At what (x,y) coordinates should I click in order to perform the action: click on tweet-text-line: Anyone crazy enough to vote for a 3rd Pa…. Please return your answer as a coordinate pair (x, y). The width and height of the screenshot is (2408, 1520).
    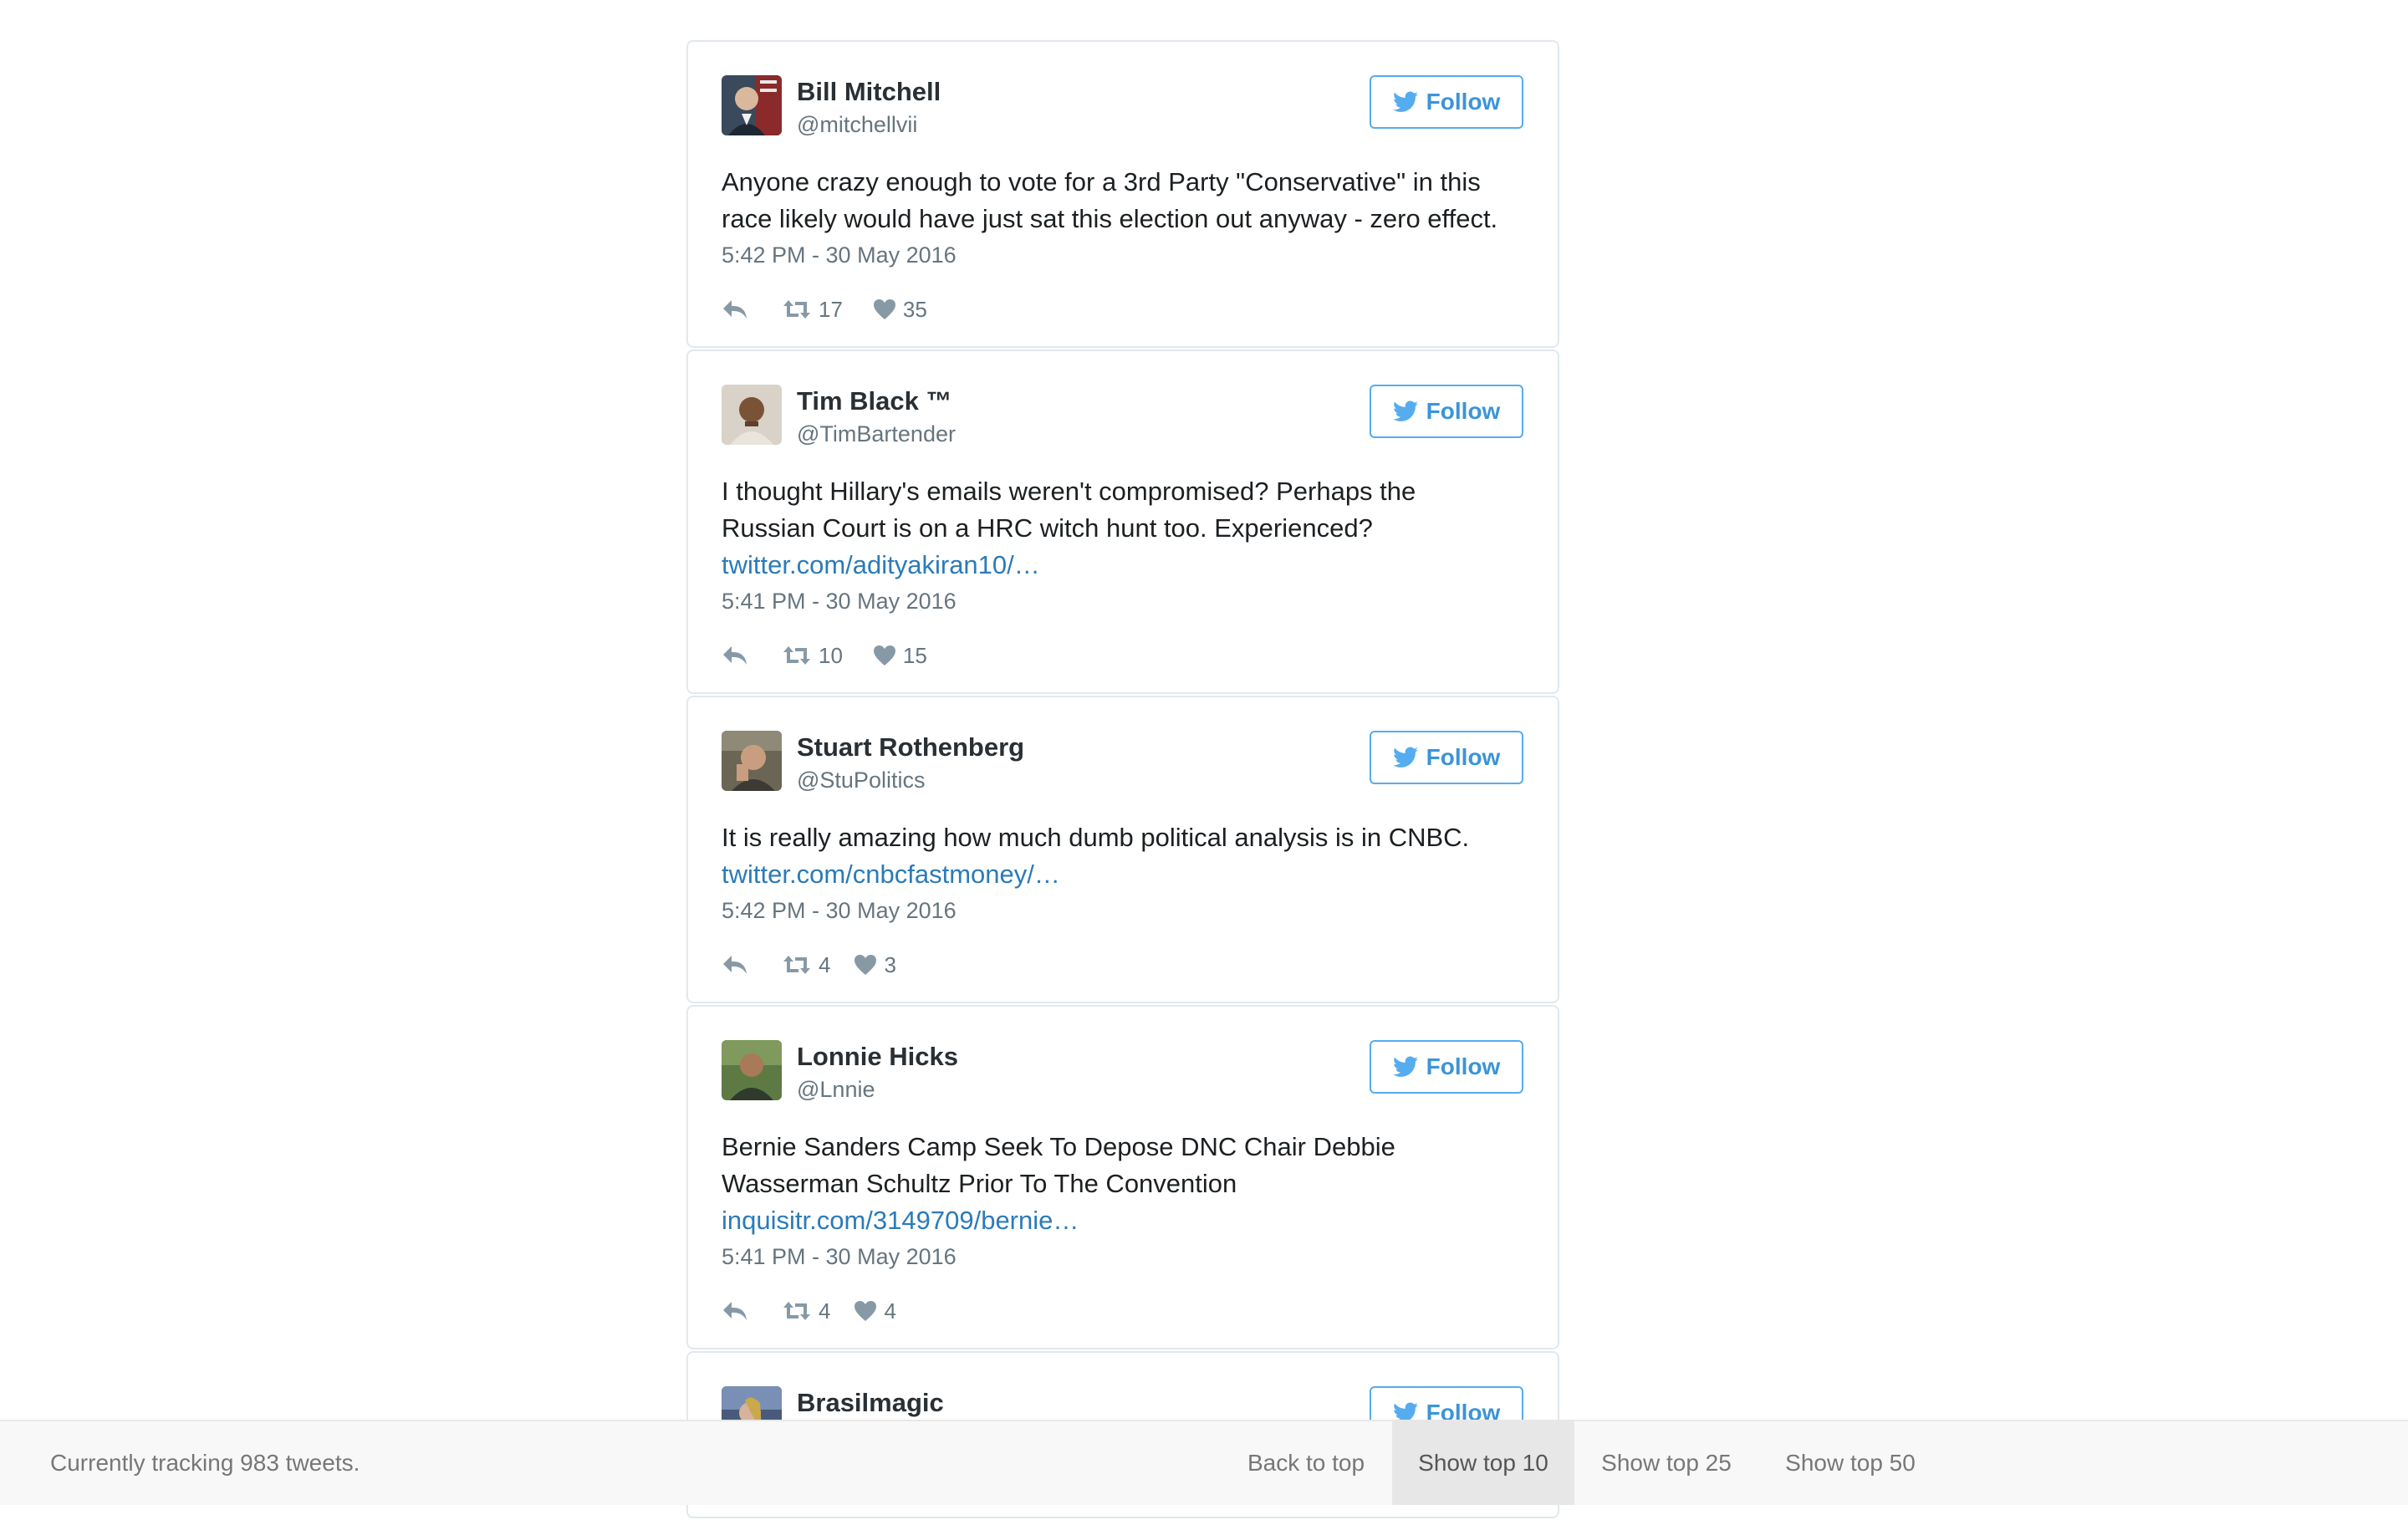
    Looking at the image, I should click on (1102, 181).